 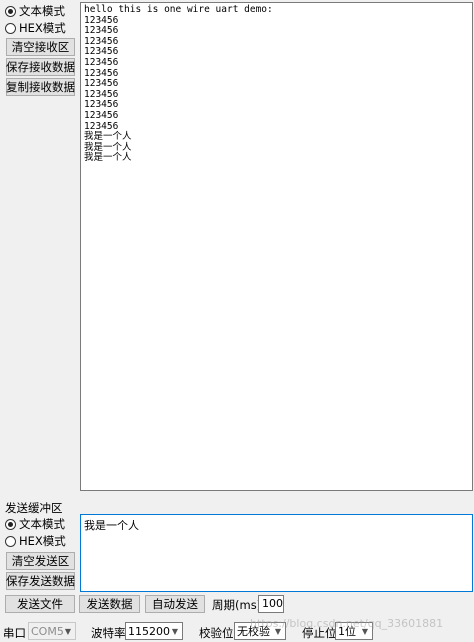 I want to click on send-mode-text-radio: 文本模式, so click(x=35, y=524).